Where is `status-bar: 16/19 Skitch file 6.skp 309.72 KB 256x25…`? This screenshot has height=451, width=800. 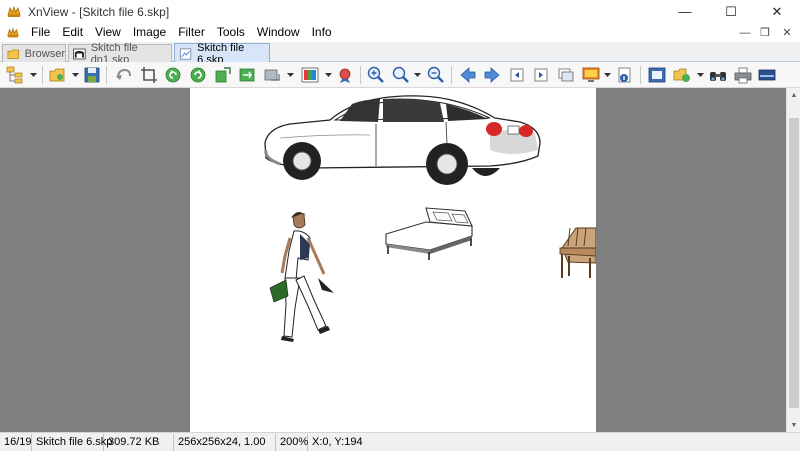
status-bar: 16/19 Skitch file 6.skp 309.72 KB 256x25… is located at coordinates (400, 441).